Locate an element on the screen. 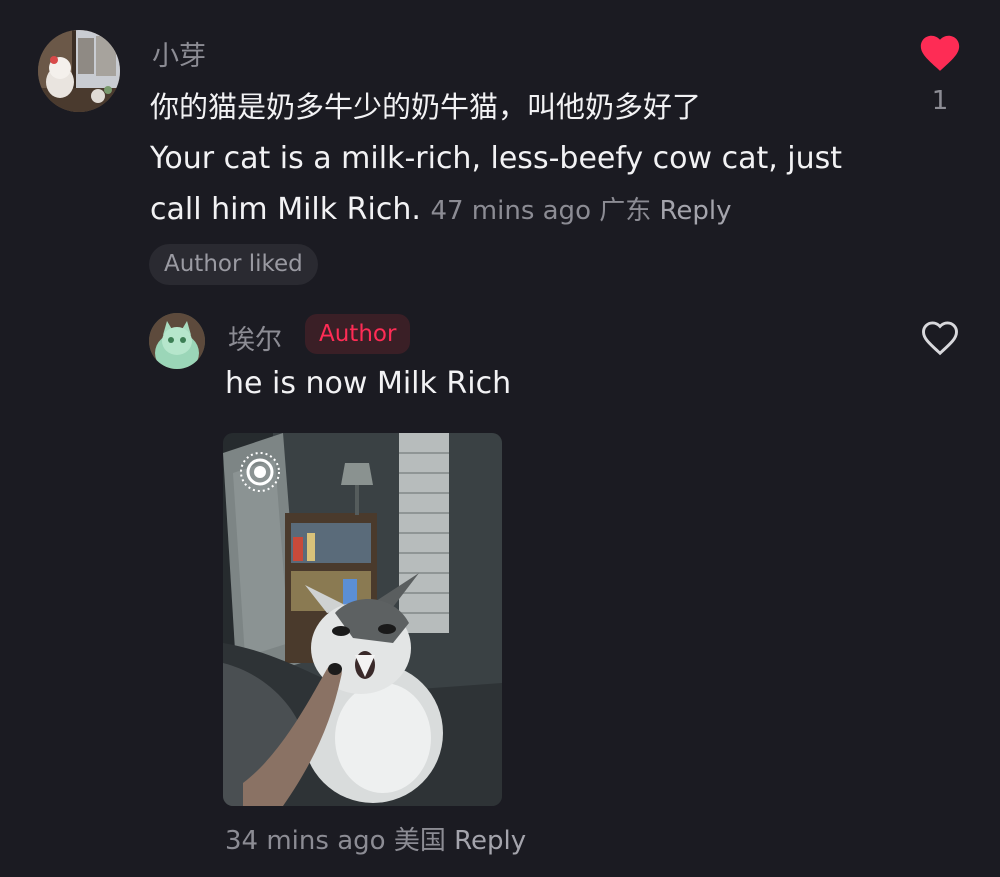 The width and height of the screenshot is (1000, 877). reply-meta: 34 mins ago 美国 Reply is located at coordinates (375, 838).